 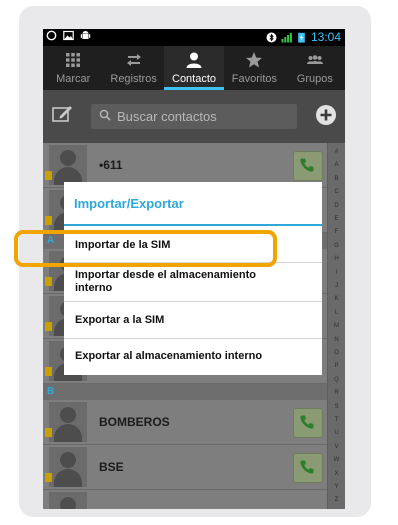 I want to click on index-letter: Q, so click(x=336, y=380).